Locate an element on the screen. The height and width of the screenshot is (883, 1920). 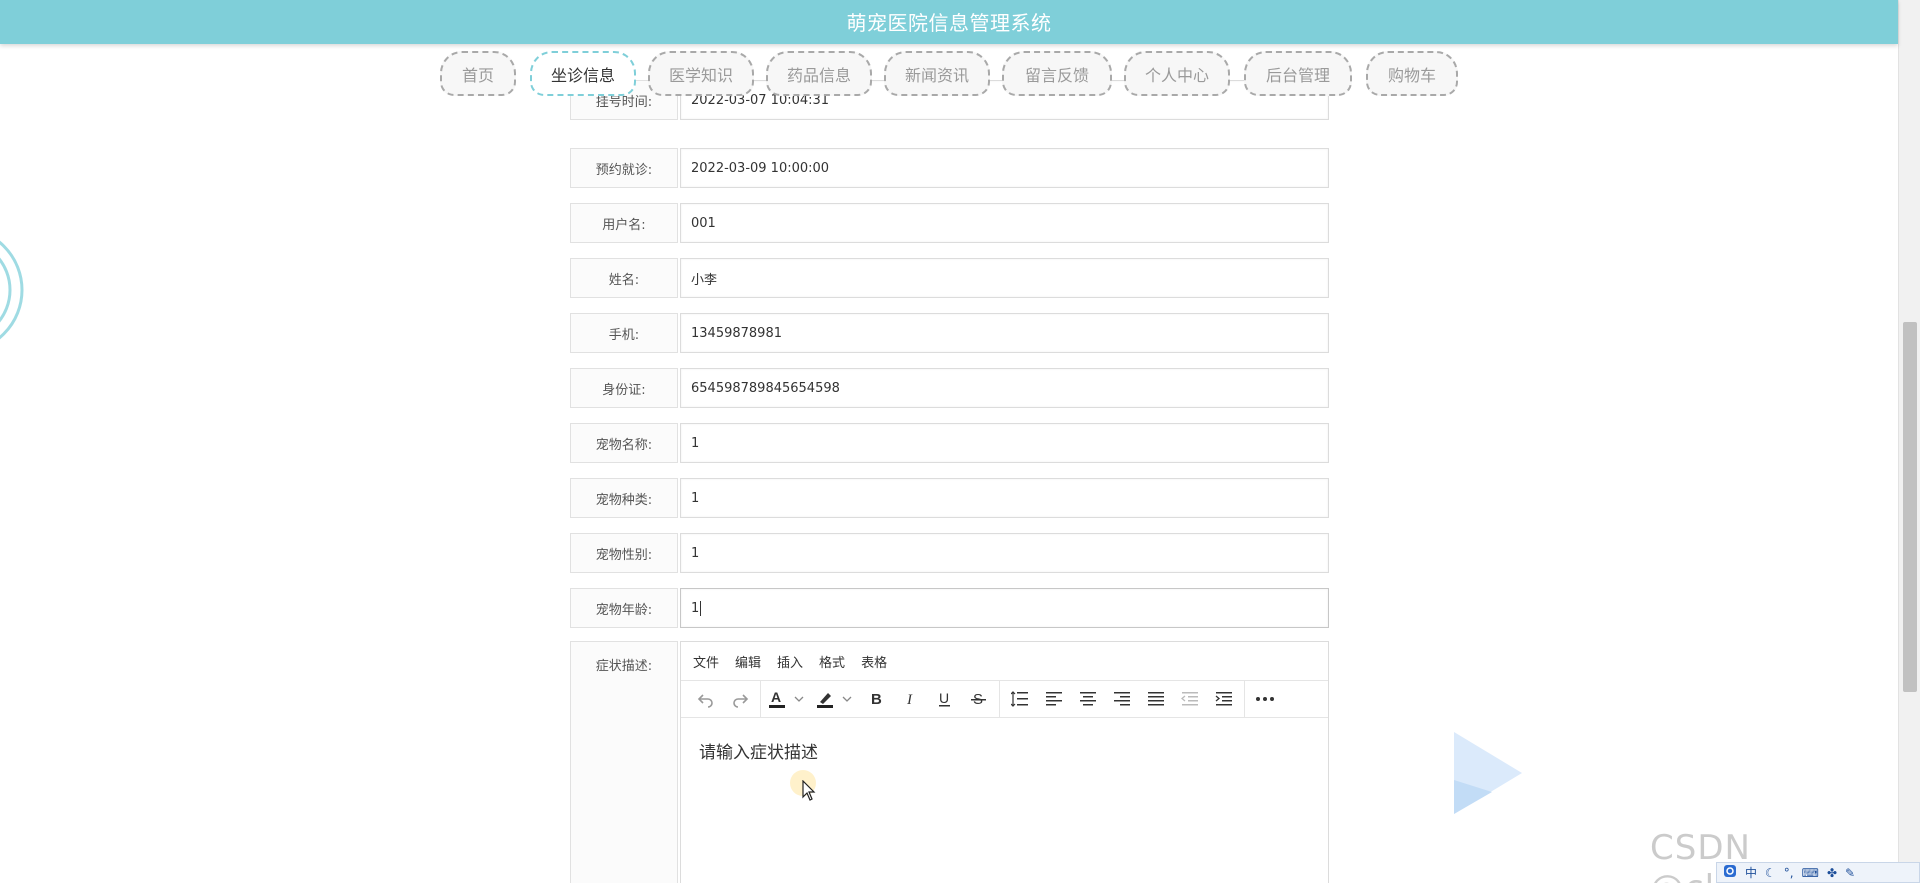
bold-icon: B is located at coordinates (877, 699).